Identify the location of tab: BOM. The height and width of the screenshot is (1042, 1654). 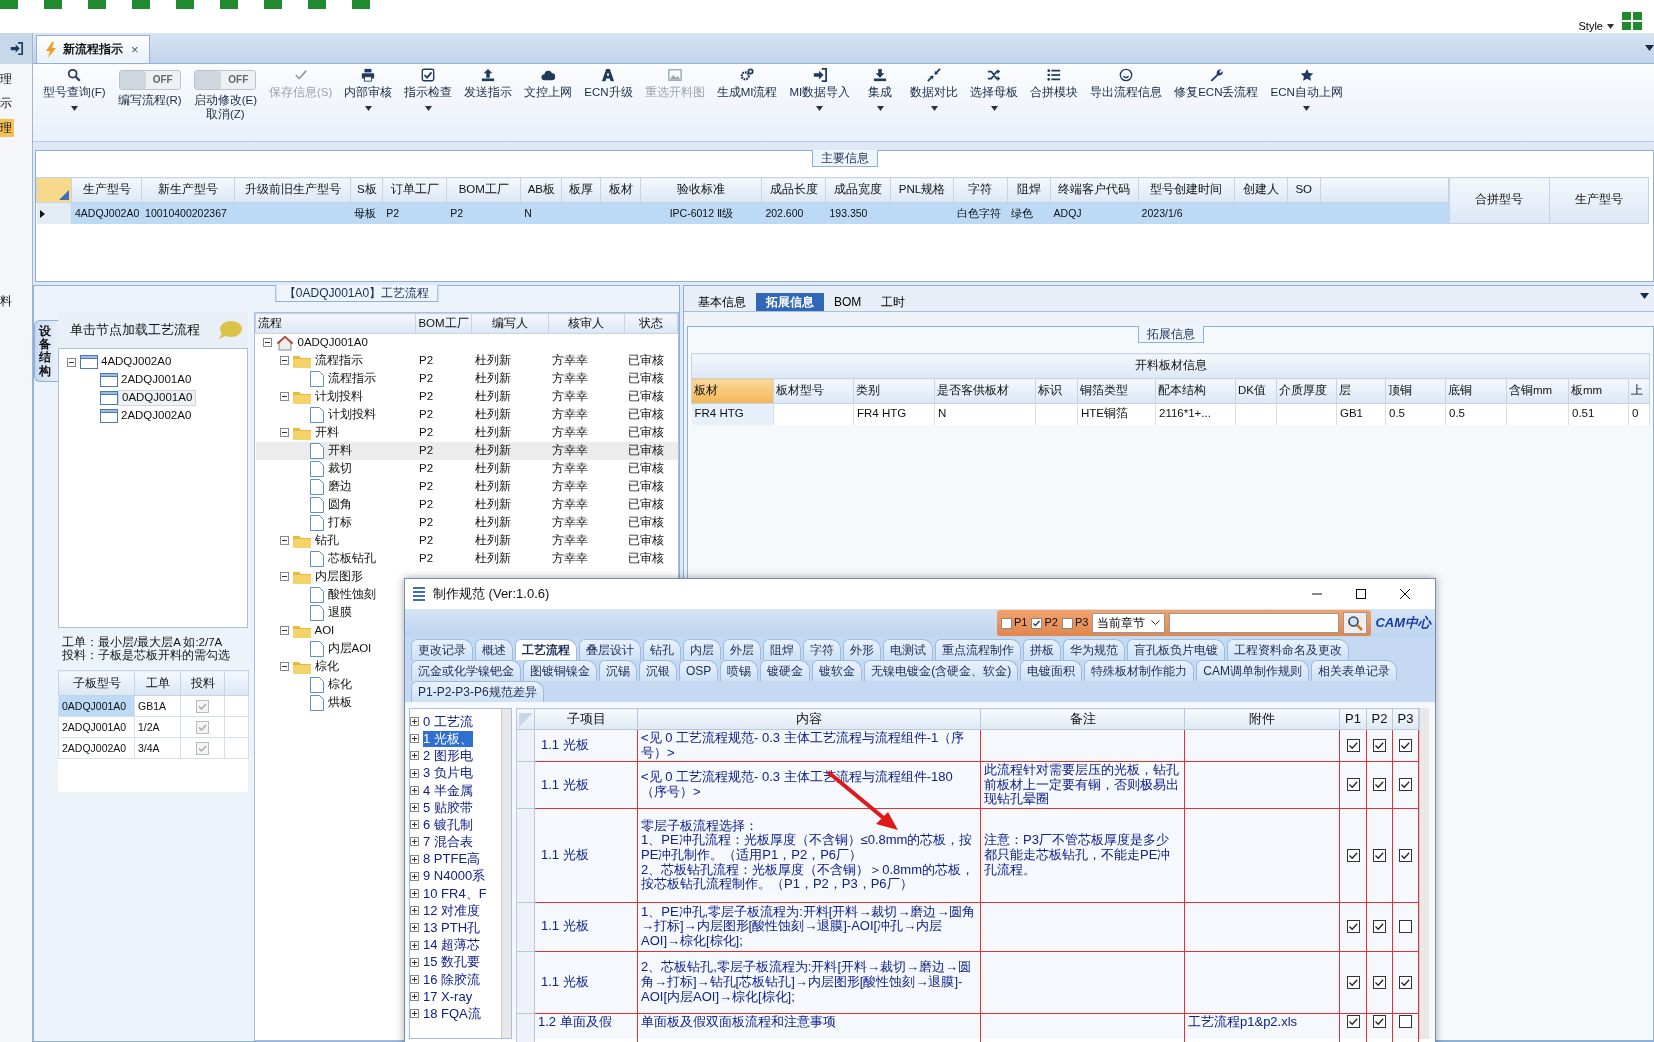
(848, 301).